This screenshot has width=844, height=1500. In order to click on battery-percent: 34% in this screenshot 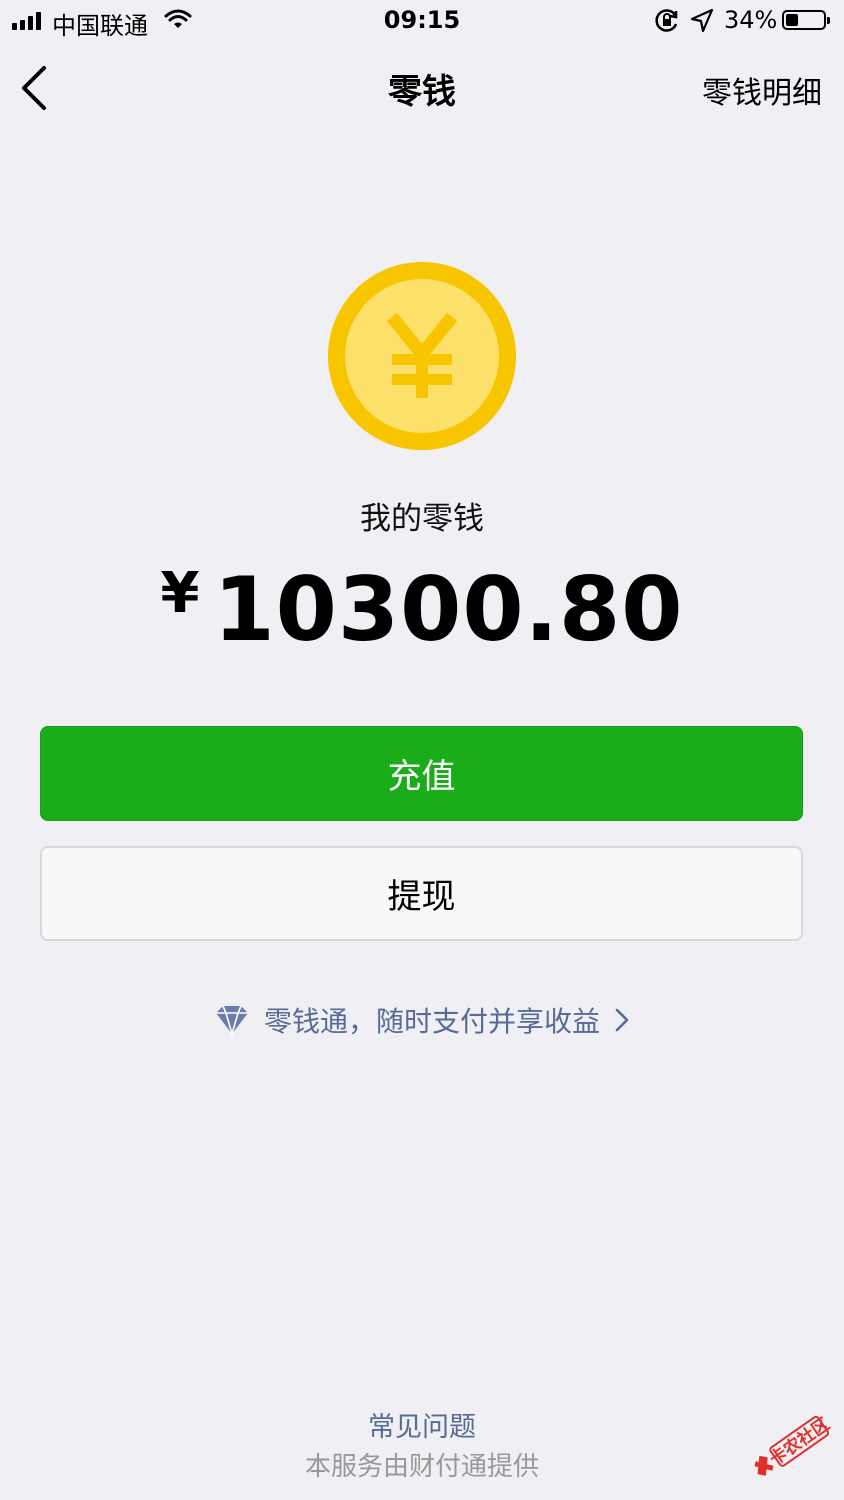, I will do `click(751, 20)`.